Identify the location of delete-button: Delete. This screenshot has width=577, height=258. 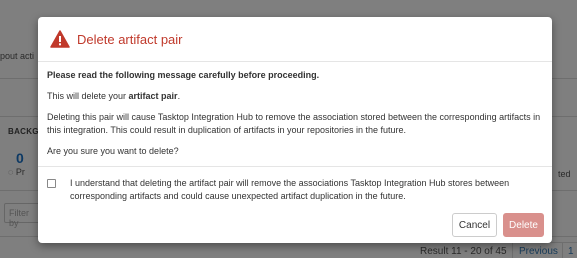
(523, 225).